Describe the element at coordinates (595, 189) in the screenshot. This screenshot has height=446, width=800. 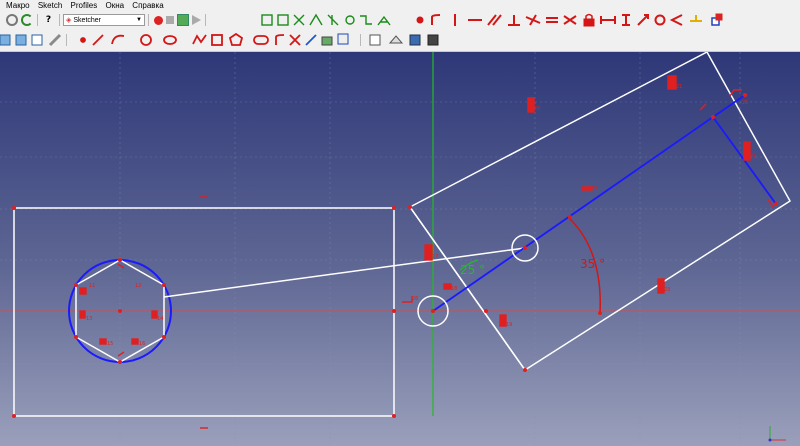
I see `constraint-label: 24` at that location.